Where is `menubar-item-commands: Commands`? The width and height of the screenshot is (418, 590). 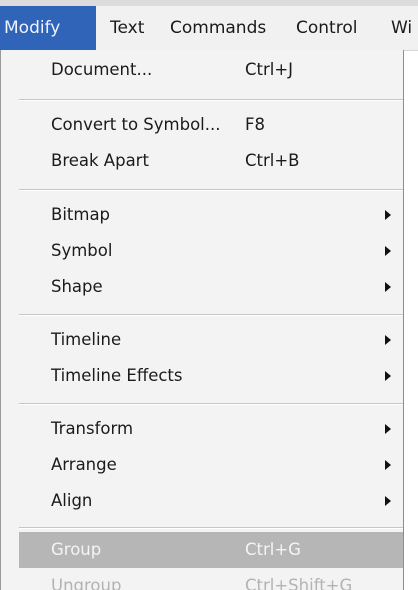
menubar-item-commands: Commands is located at coordinates (218, 28).